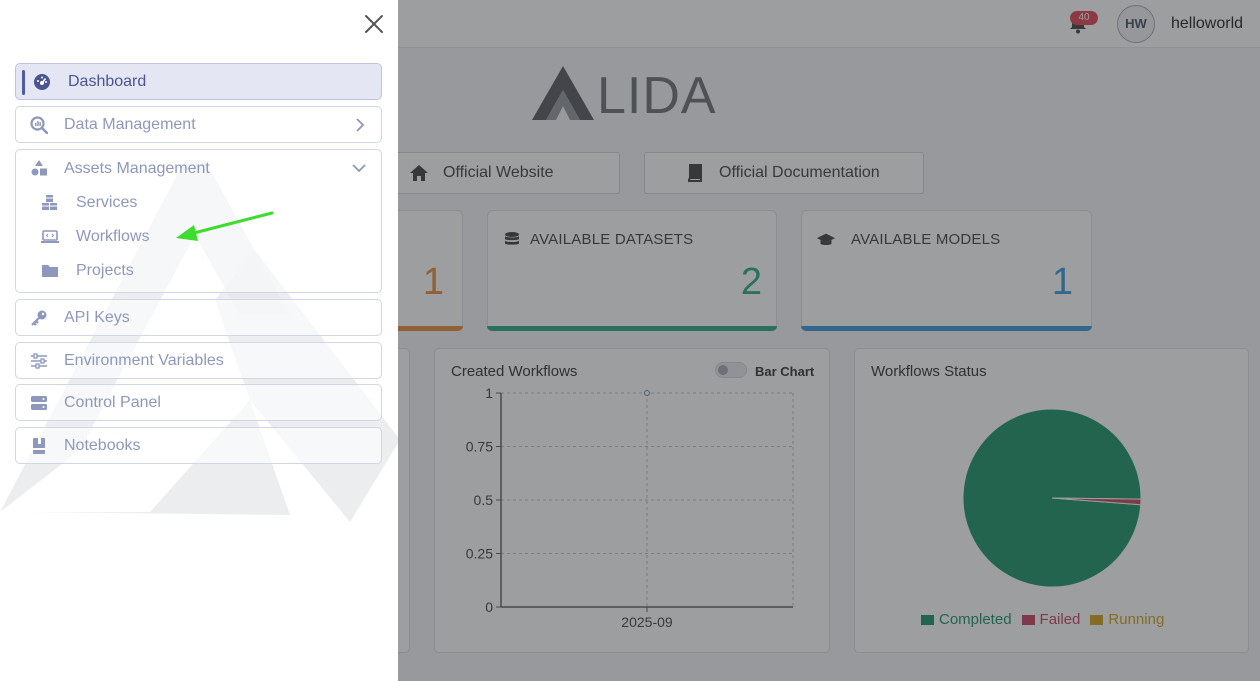 This screenshot has height=681, width=1260. What do you see at coordinates (39, 446) in the screenshot?
I see `notebook-icon` at bounding box center [39, 446].